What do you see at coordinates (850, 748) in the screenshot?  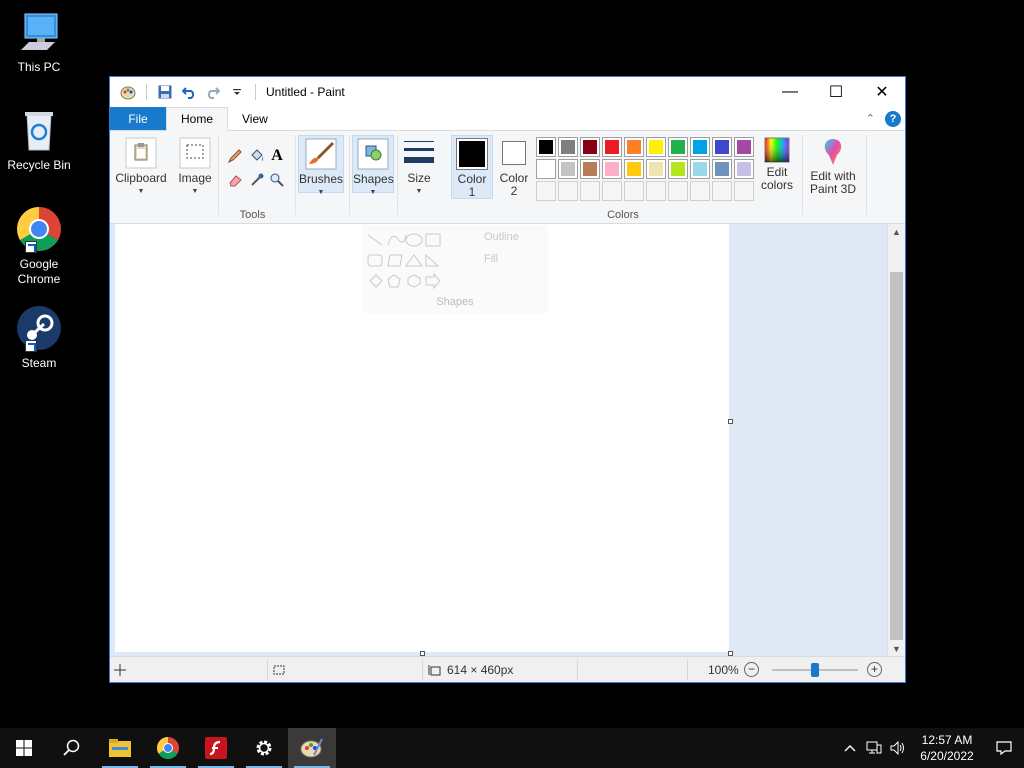 I see `chevron-up-icon` at bounding box center [850, 748].